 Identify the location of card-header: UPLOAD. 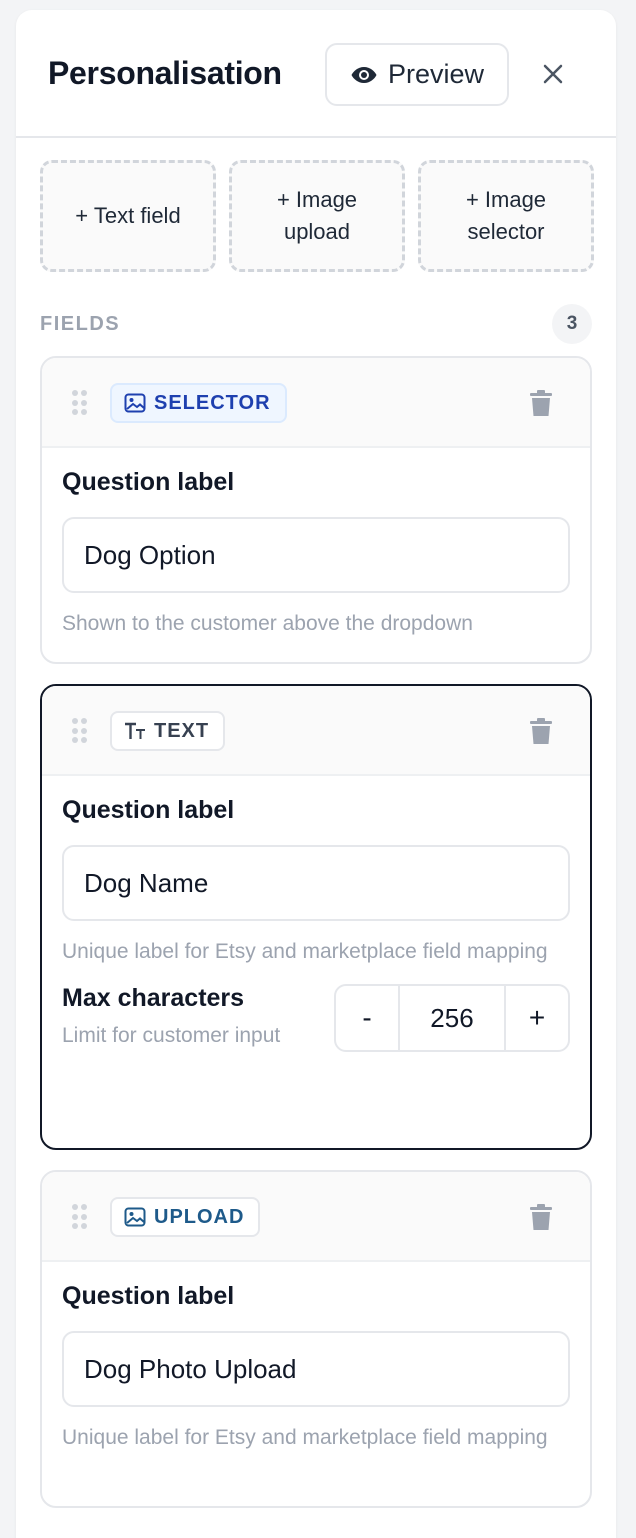
(316, 1217).